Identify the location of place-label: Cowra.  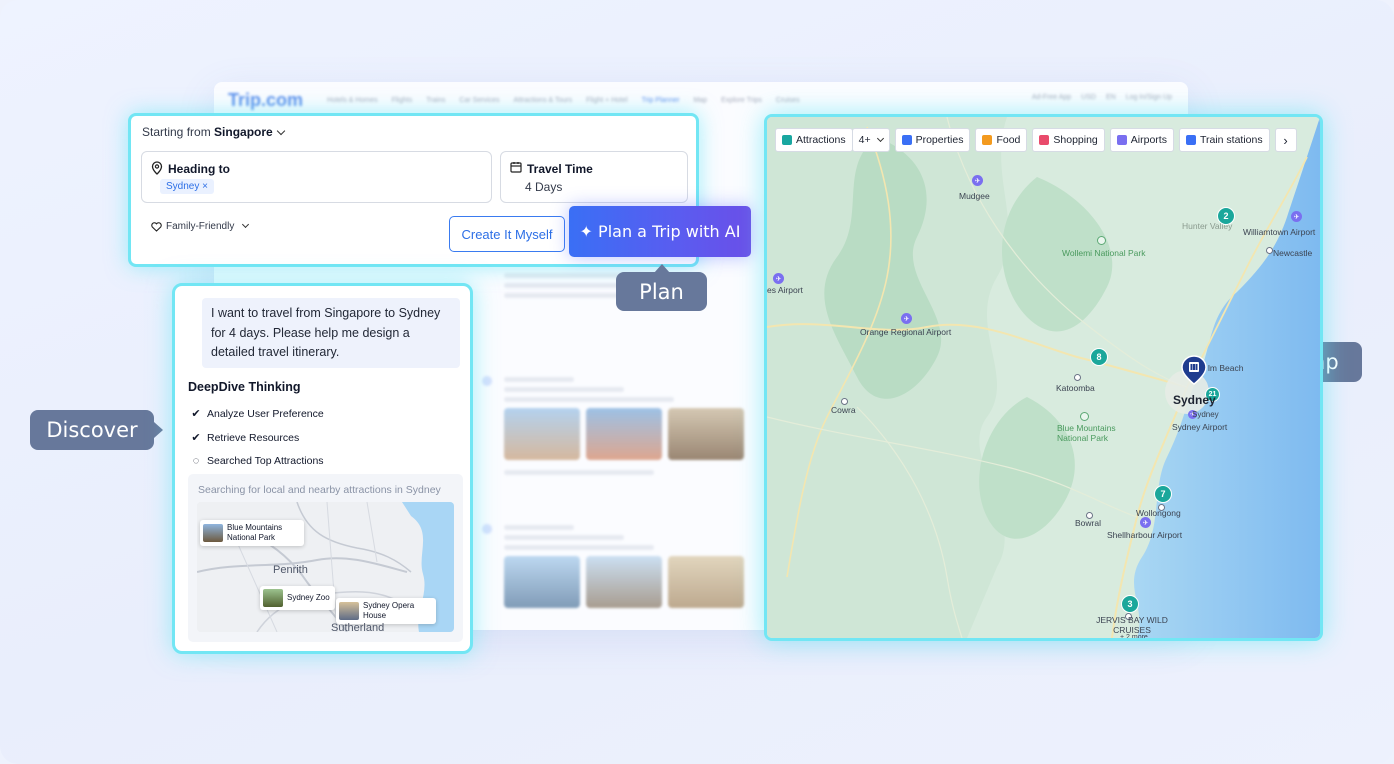
(843, 410).